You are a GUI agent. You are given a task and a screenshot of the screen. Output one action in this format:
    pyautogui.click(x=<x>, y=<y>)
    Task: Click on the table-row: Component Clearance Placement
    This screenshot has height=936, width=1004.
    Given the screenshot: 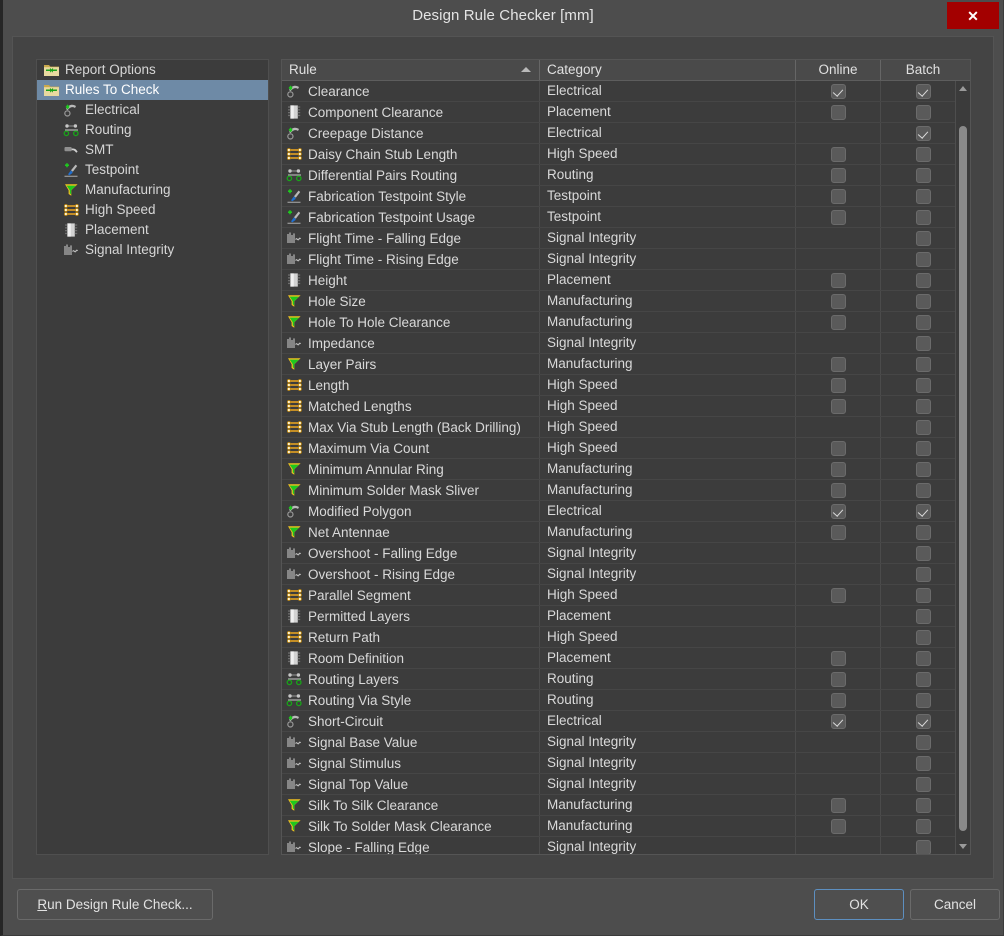 What is the action you would take?
    pyautogui.click(x=618, y=112)
    